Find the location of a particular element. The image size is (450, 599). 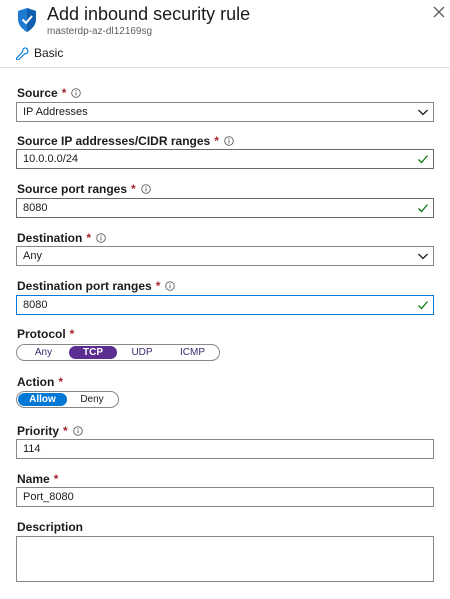

header-divider is located at coordinates (225, 67).